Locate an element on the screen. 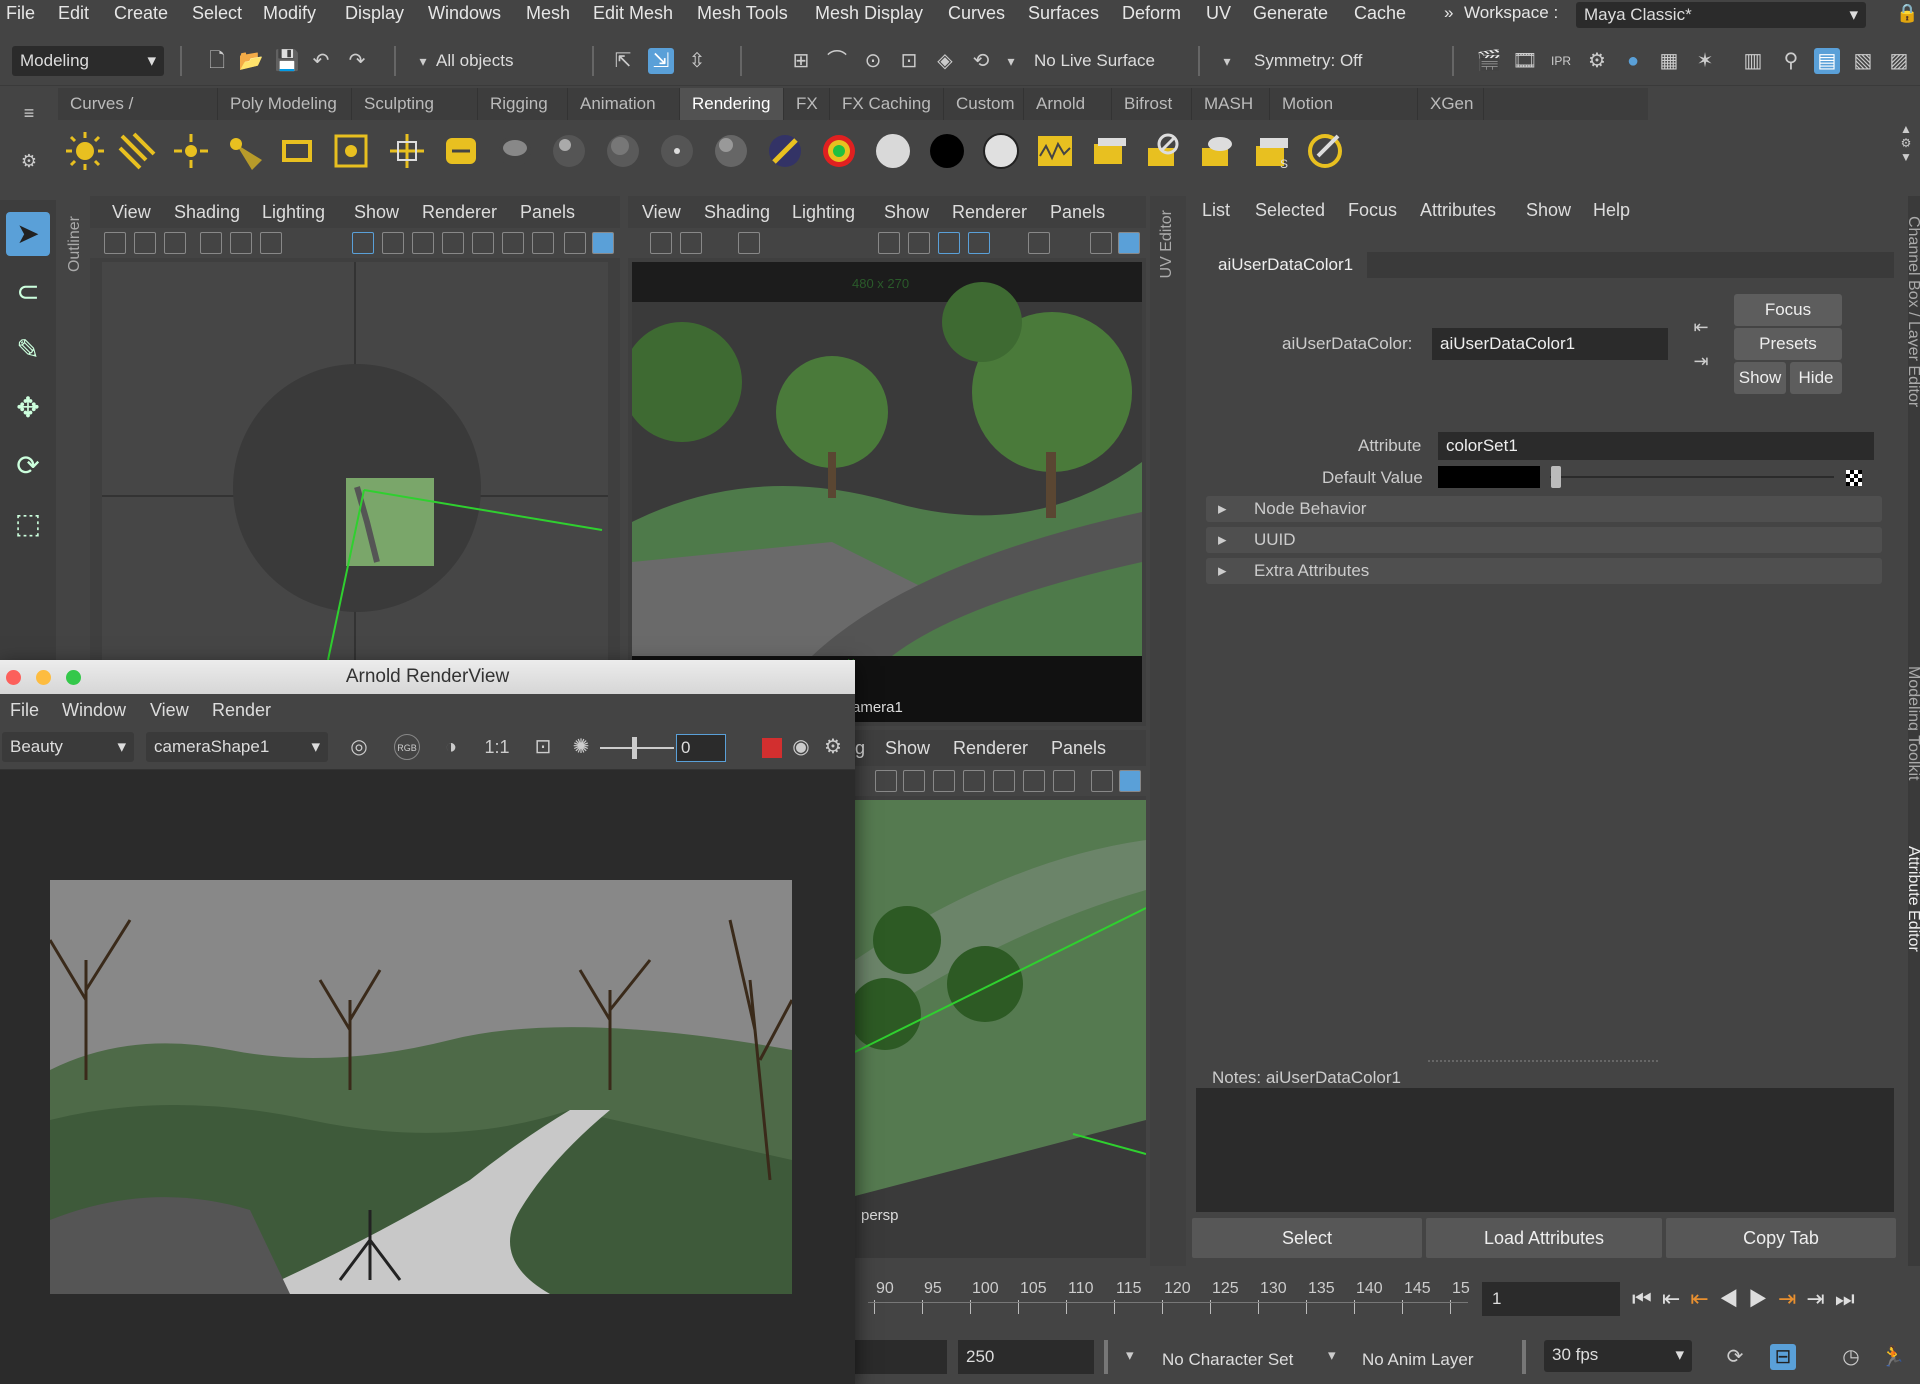 Image resolution: width=1920 pixels, height=1384 pixels. default-color-swatch is located at coordinates (1489, 477).